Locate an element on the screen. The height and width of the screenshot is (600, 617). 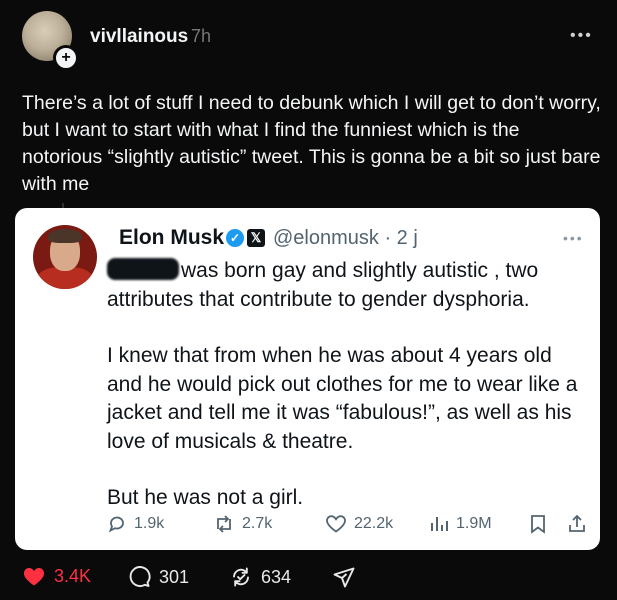
retweet-icon is located at coordinates (224, 524).